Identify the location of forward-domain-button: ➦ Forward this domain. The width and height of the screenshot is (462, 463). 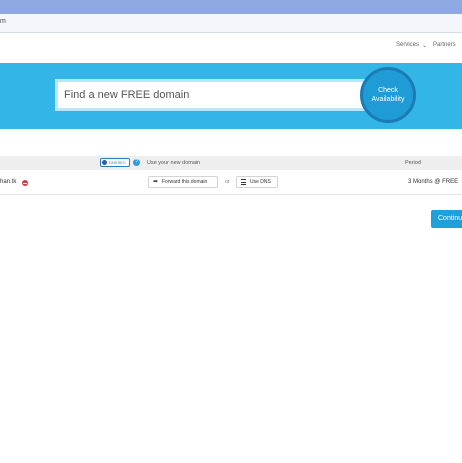
(183, 182).